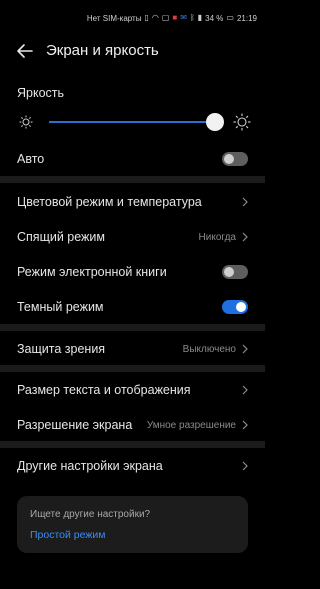  Describe the element at coordinates (132, 524) in the screenshot. I see `suggestion-card: Ищете другие настройки? Простой режим` at that location.